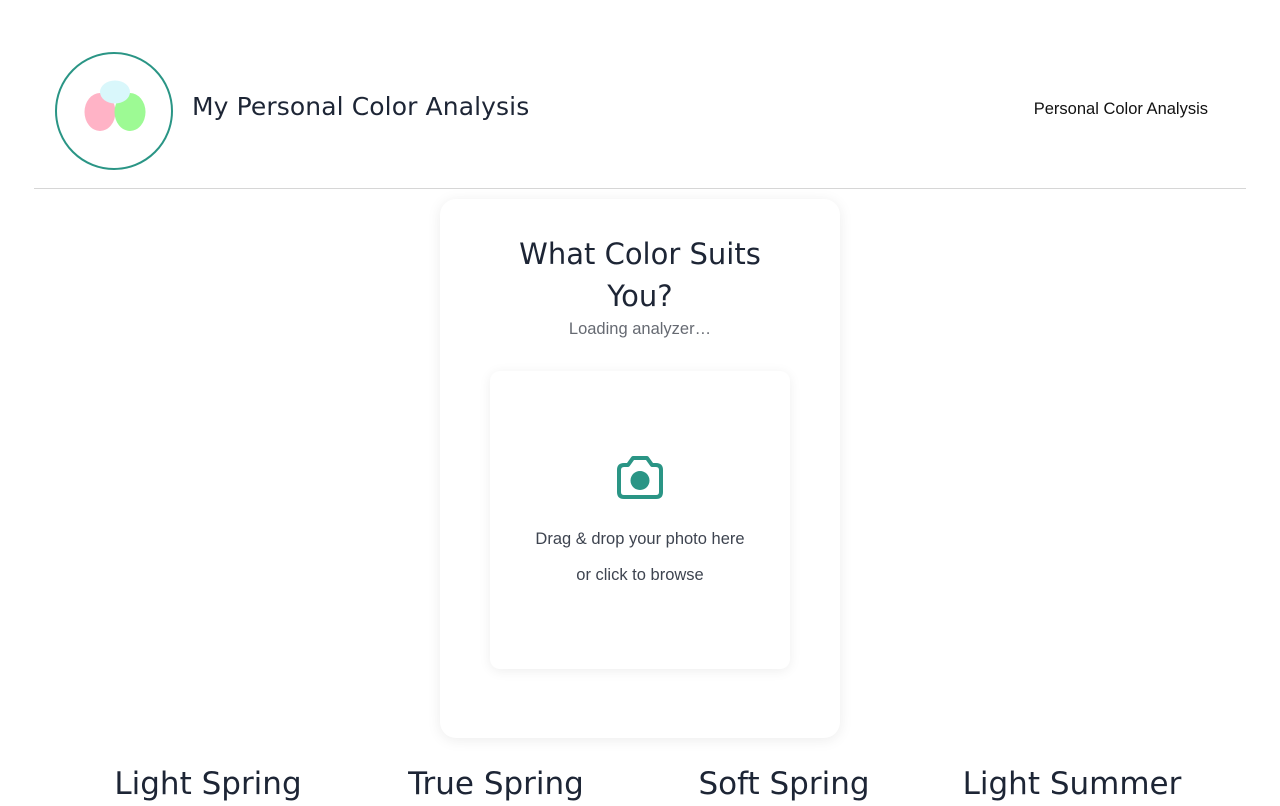 Image resolution: width=1280 pixels, height=806 pixels. I want to click on site-title: My Personal Color Analysis, so click(361, 106).